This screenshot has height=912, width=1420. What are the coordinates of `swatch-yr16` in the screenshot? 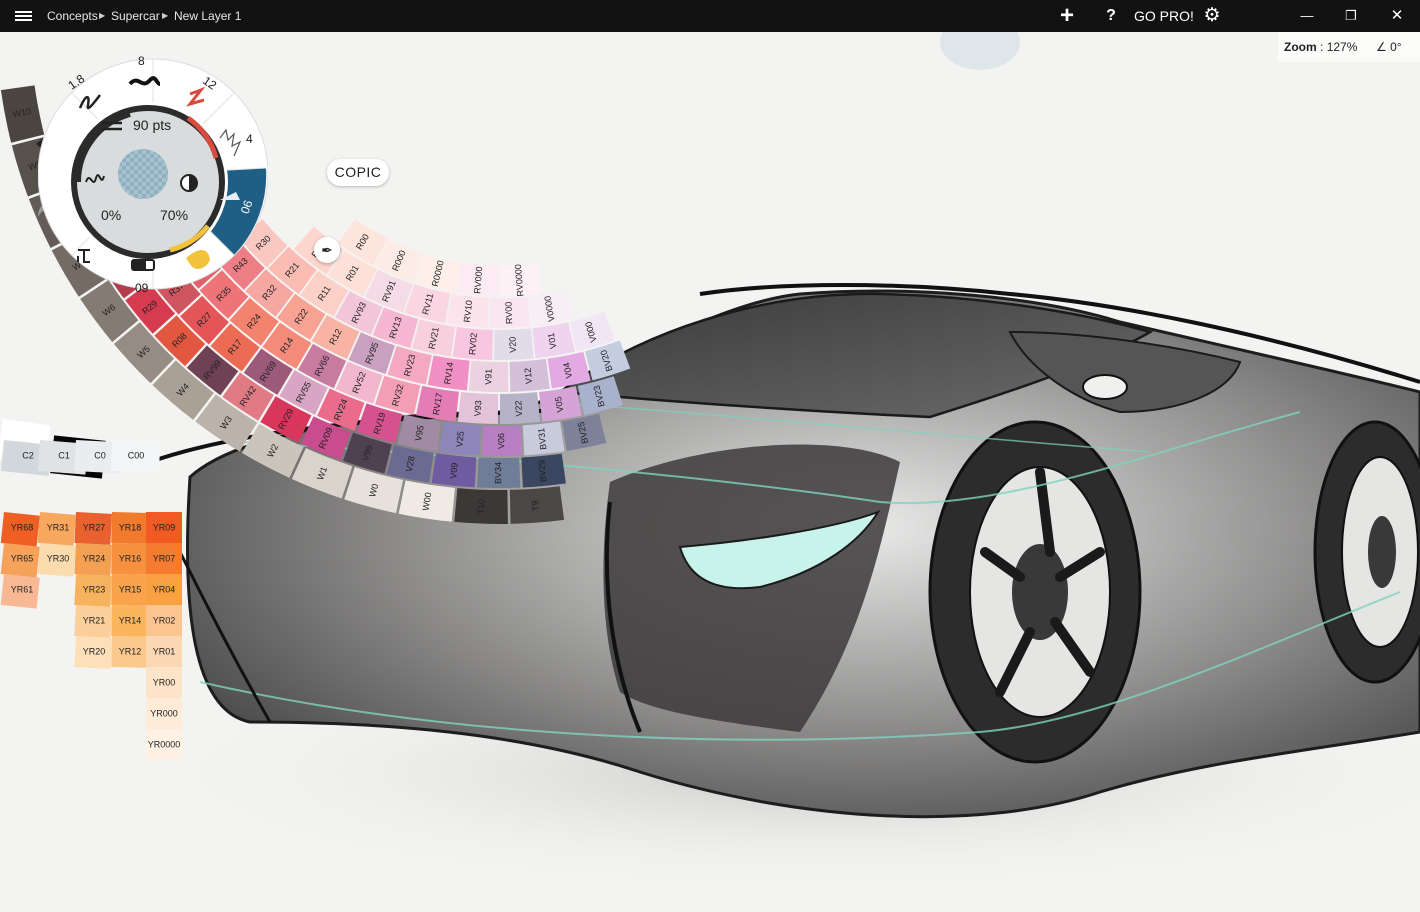 It's located at (129, 559).